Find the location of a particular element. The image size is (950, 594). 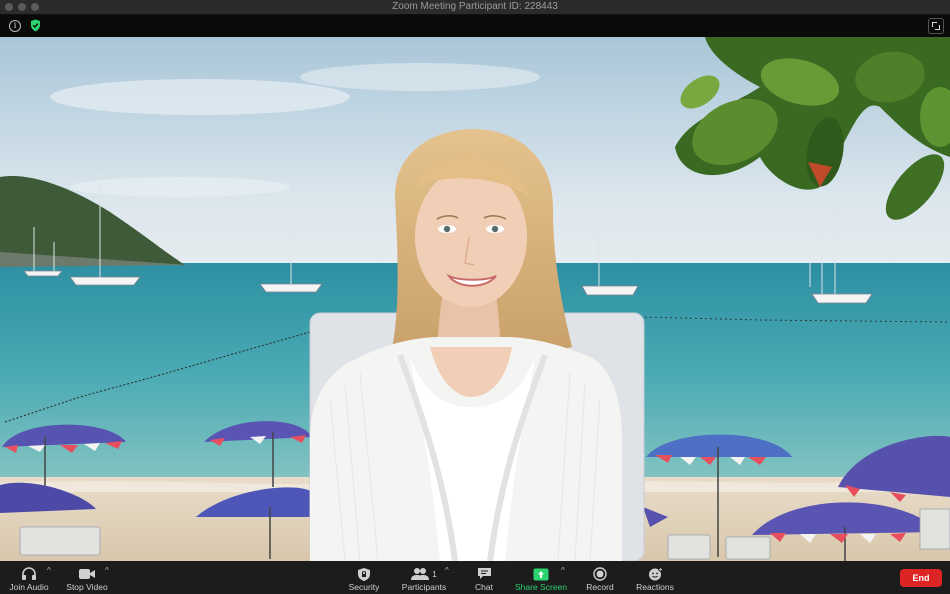

window-titlebar: Zoom Meeting Participant ID: 228443 is located at coordinates (475, 7).